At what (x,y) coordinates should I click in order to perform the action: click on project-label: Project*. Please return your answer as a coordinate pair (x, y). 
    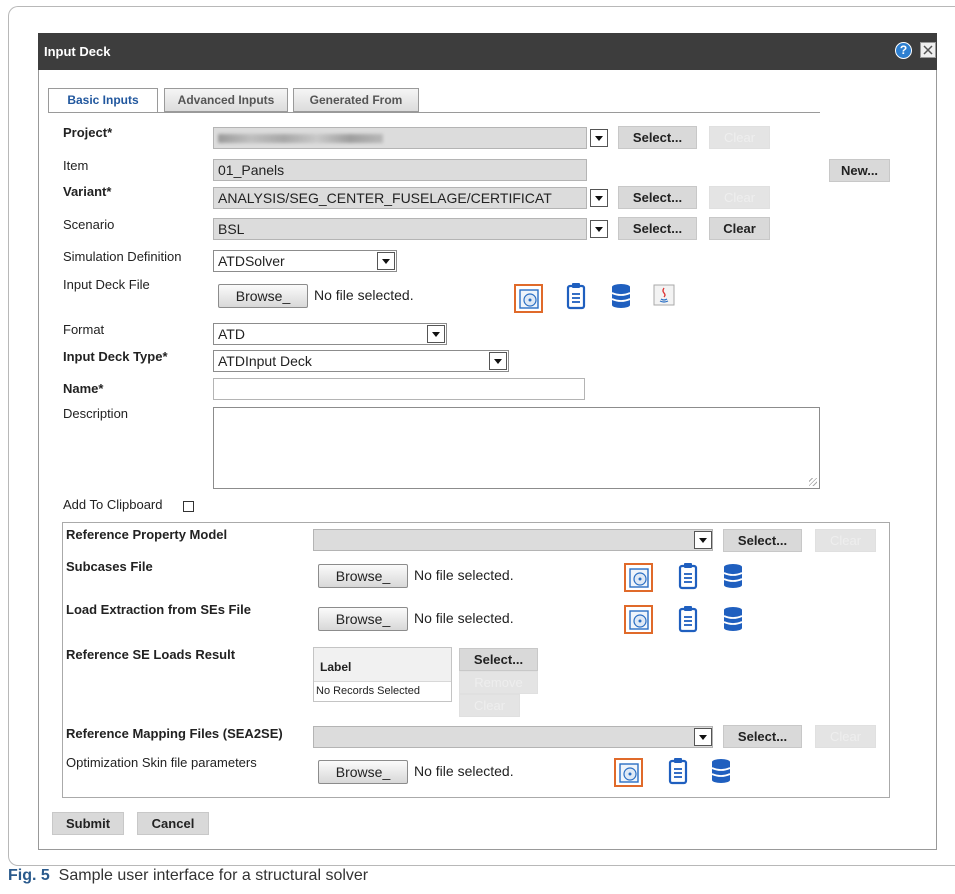
    Looking at the image, I should click on (88, 132).